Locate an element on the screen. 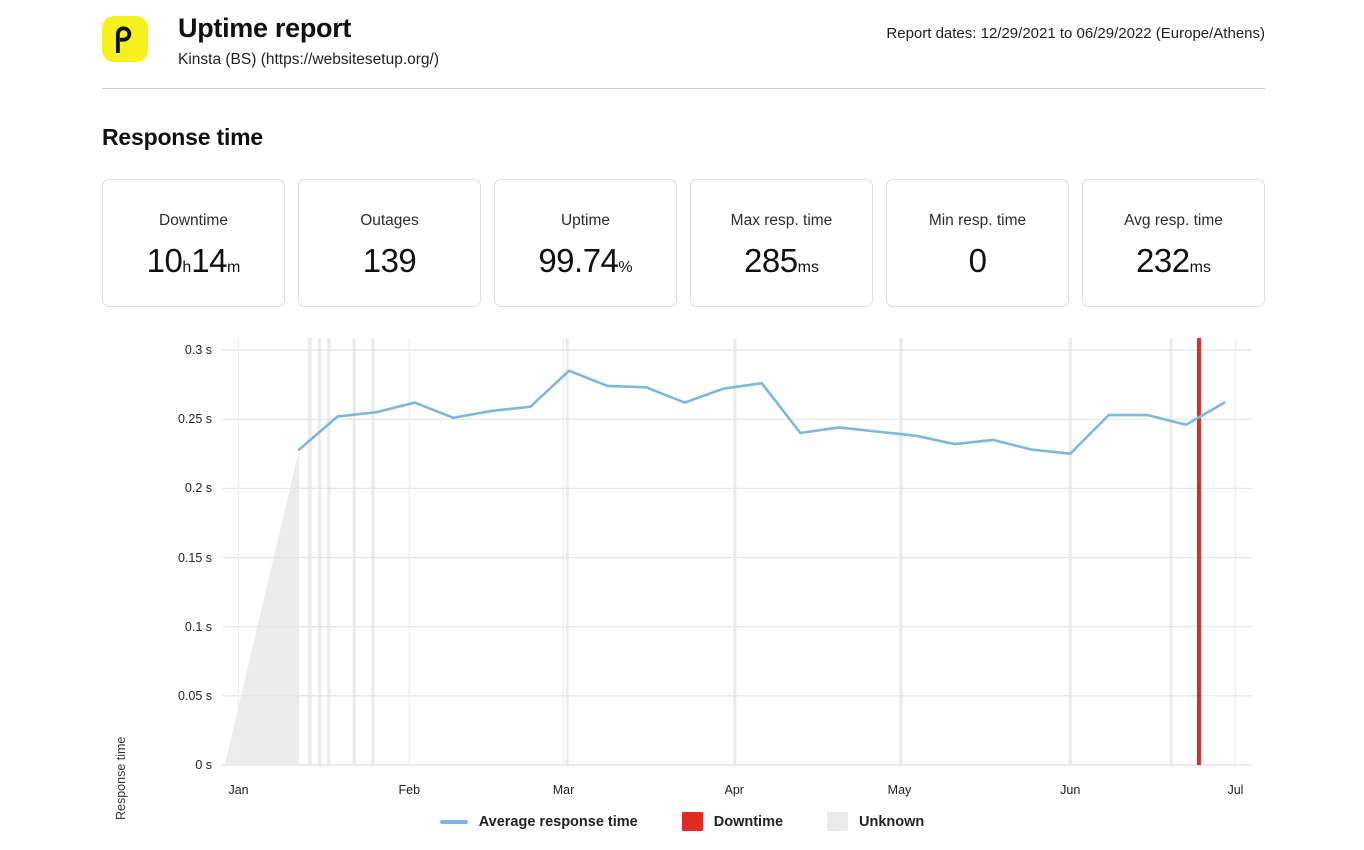 The height and width of the screenshot is (850, 1364). stat-card-downtime: Downtime 10 h 14 m is located at coordinates (193, 243).